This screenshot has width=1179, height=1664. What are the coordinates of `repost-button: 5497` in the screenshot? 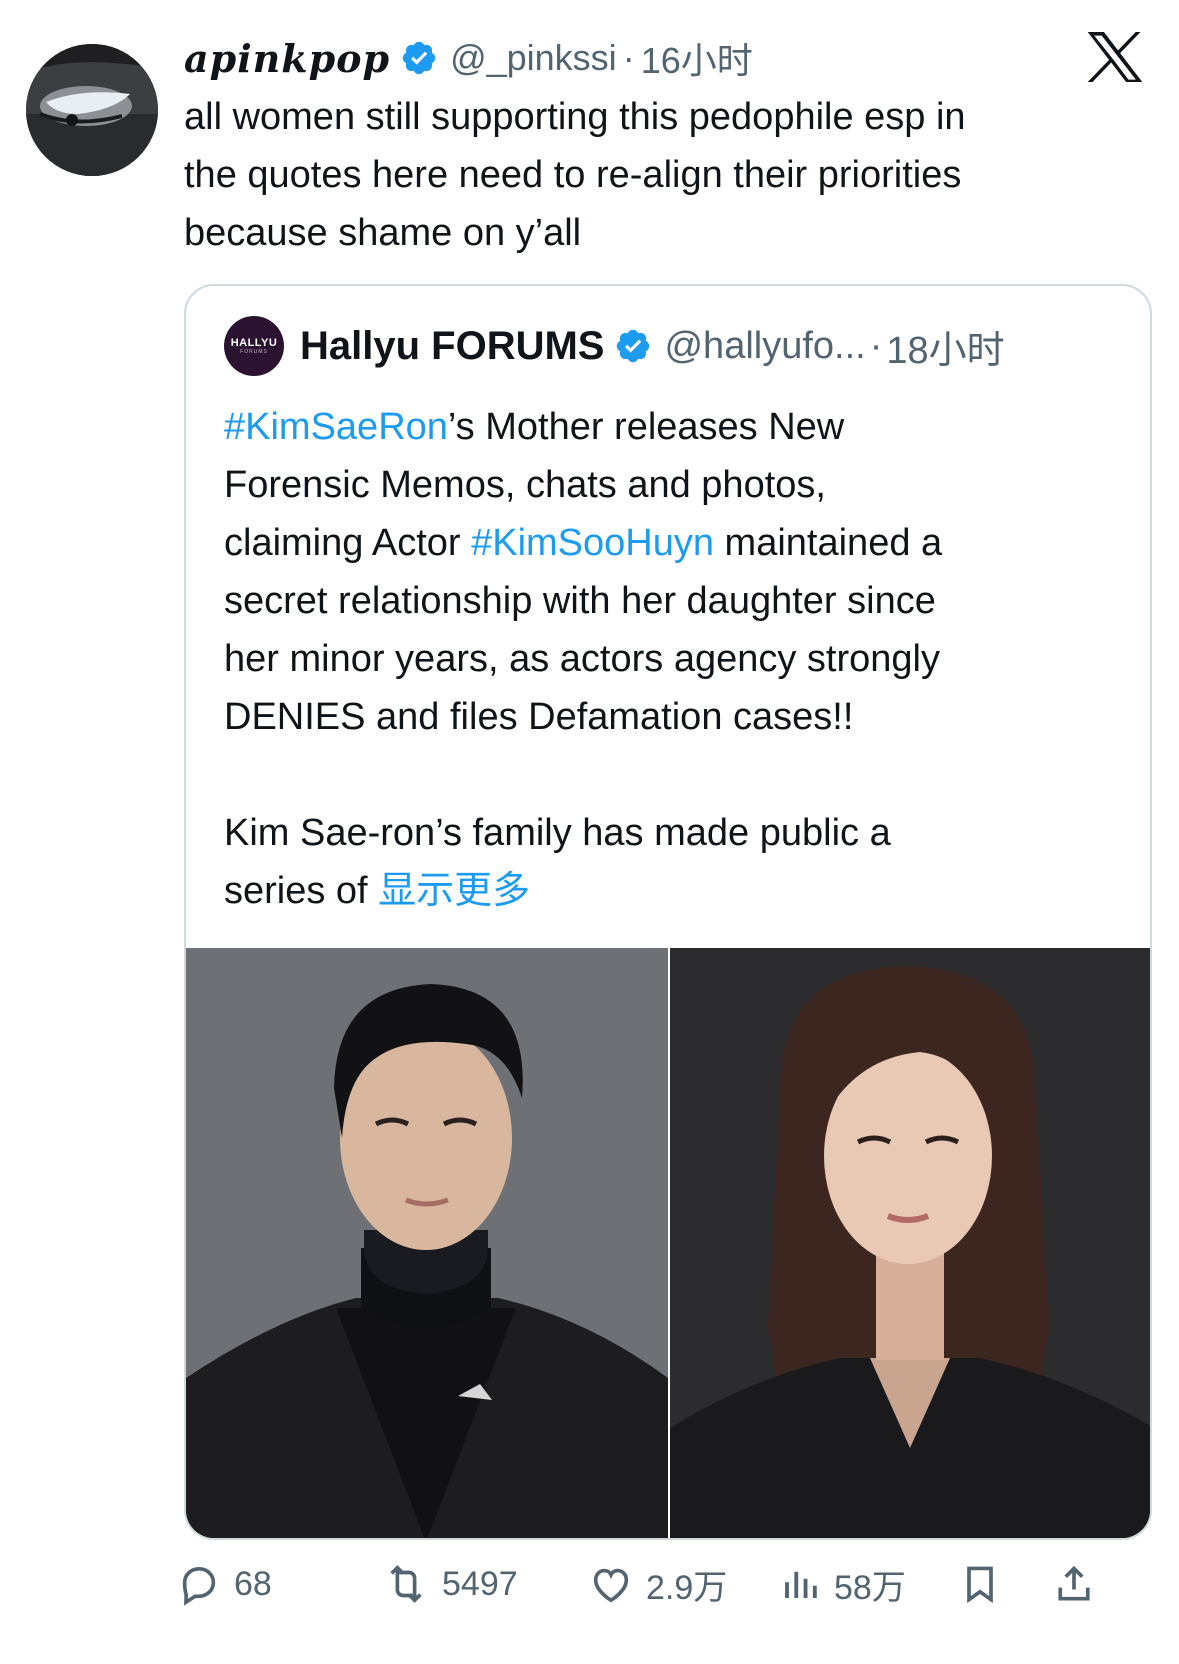 It's located at (450, 1584).